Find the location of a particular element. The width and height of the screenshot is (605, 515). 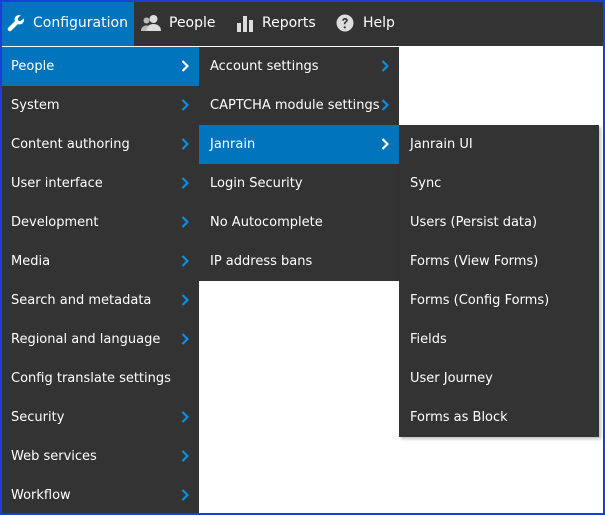

menu-item-label: Janrain UI is located at coordinates (441, 144).